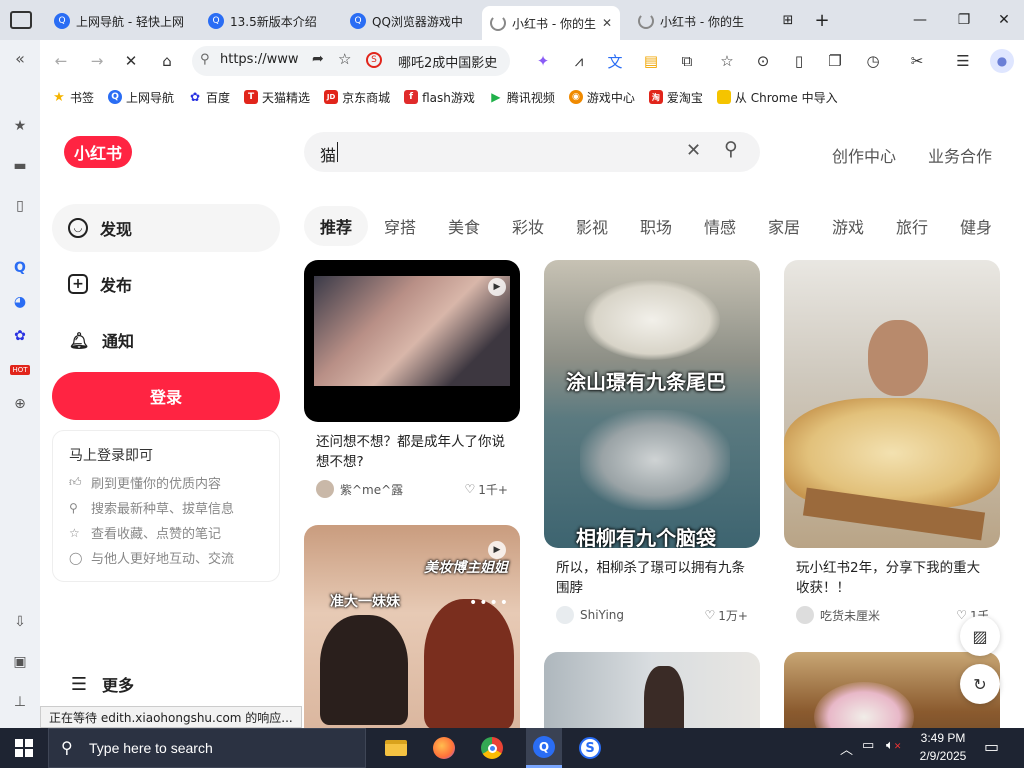  What do you see at coordinates (652, 404) in the screenshot?
I see `card-cover-image: 涂山璟有九条尾巴 相柳有九个脑袋` at bounding box center [652, 404].